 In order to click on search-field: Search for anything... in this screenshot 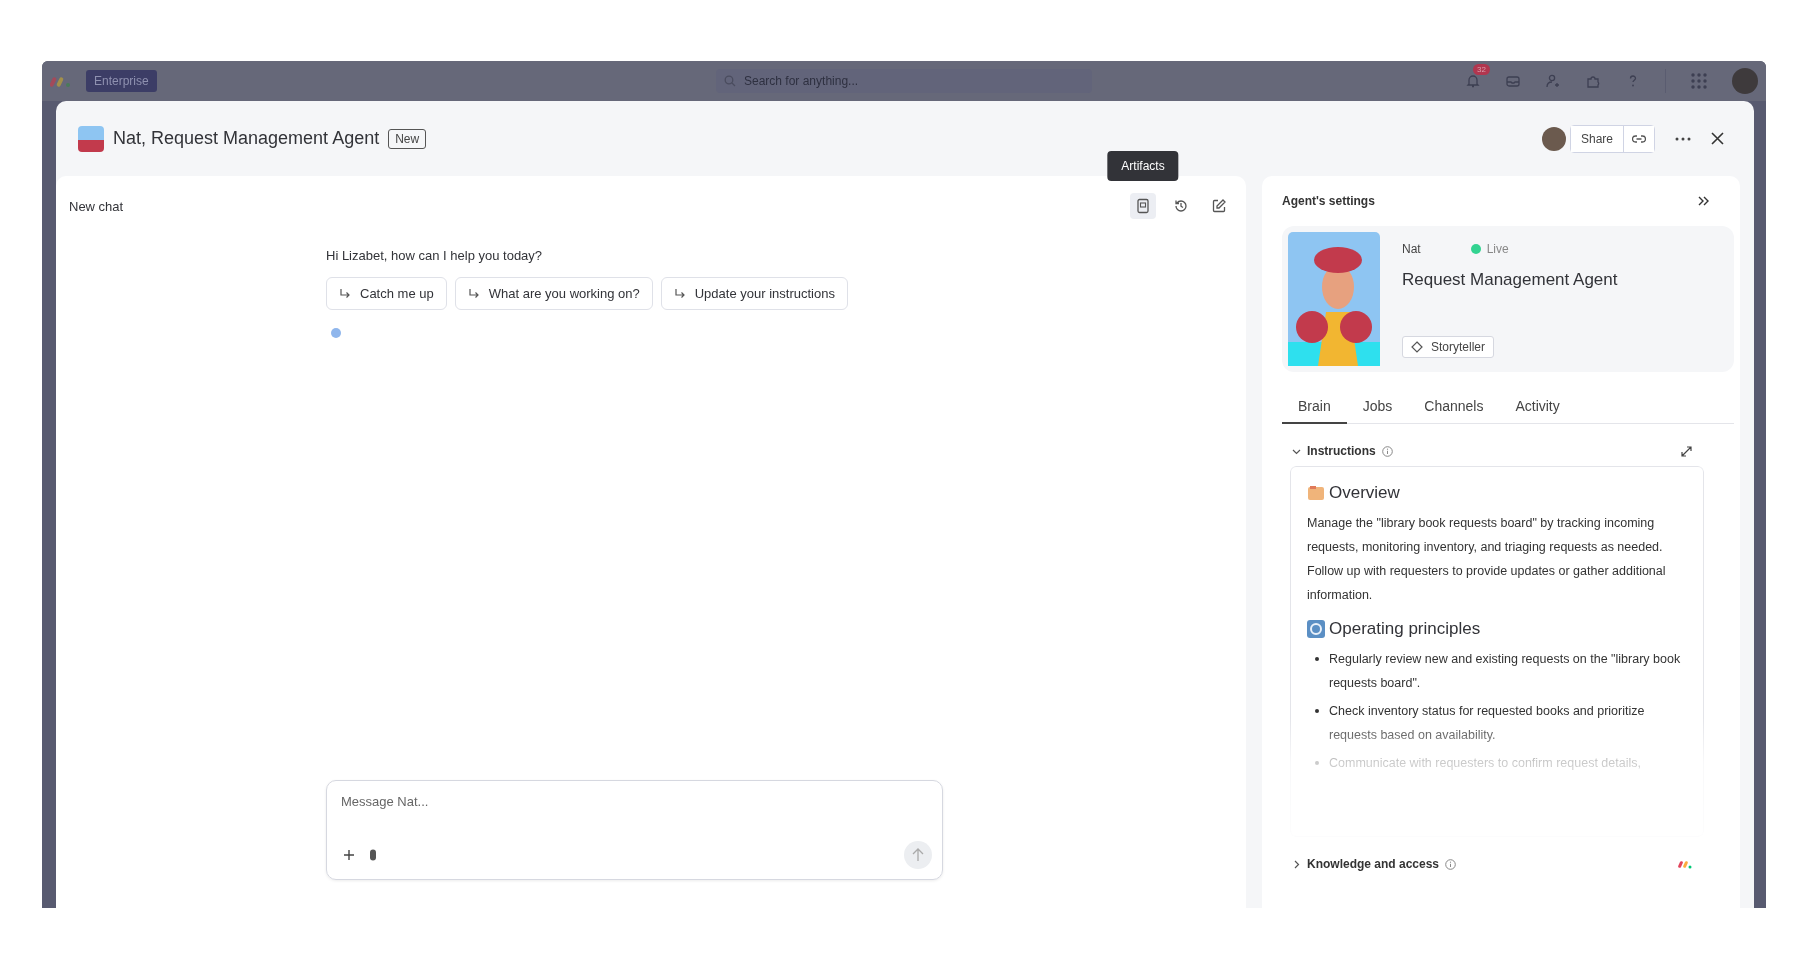, I will do `click(904, 81)`.